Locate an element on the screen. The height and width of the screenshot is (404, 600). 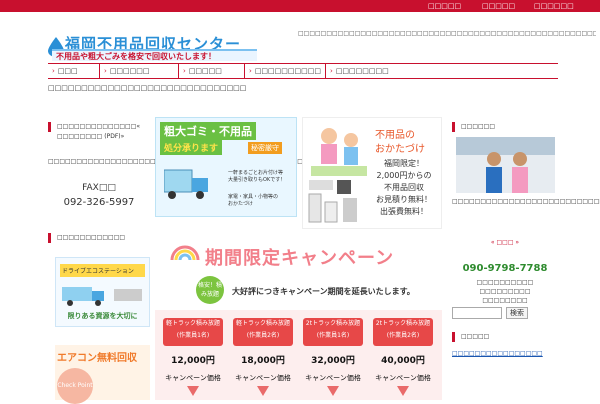
aircon-ad: エアコン無料回収 Check Point is located at coordinates (102, 374).